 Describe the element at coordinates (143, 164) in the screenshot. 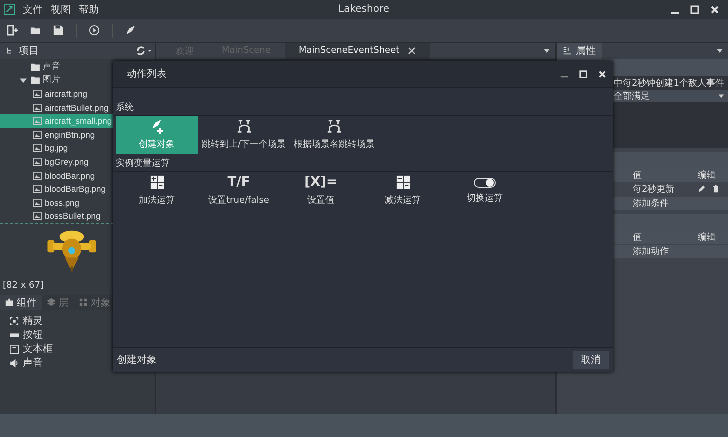

I see `group-label: 实例变量运算` at that location.